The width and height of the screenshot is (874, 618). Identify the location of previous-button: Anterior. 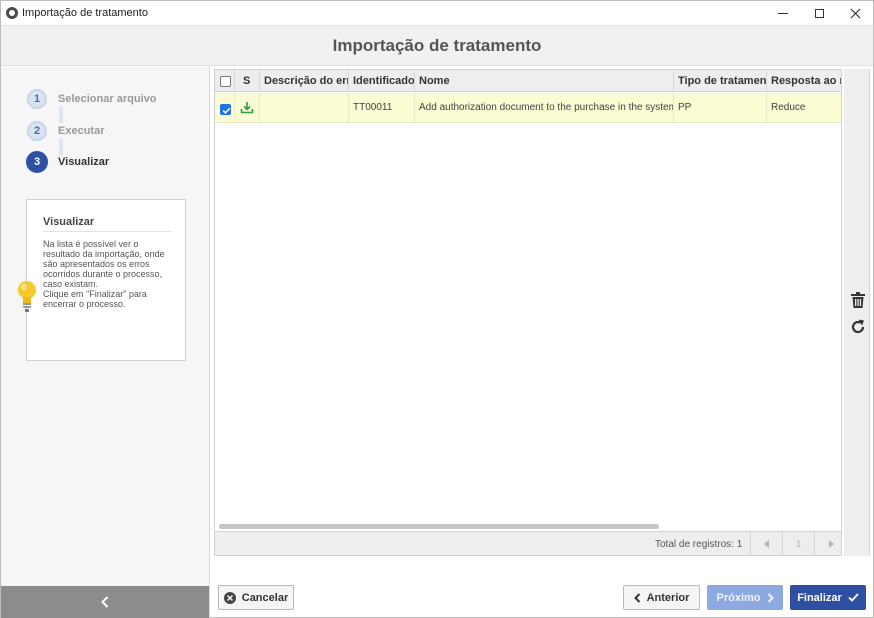
(661, 597).